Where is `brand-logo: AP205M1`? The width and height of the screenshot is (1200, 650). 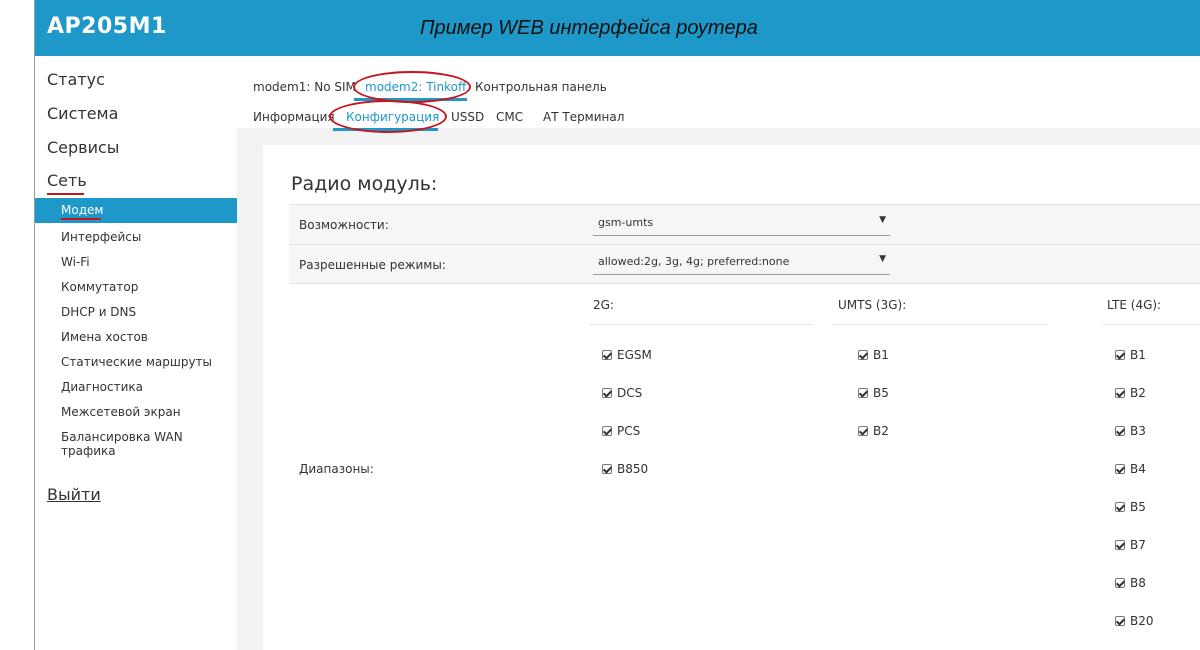
brand-logo: AP205M1 is located at coordinates (107, 26).